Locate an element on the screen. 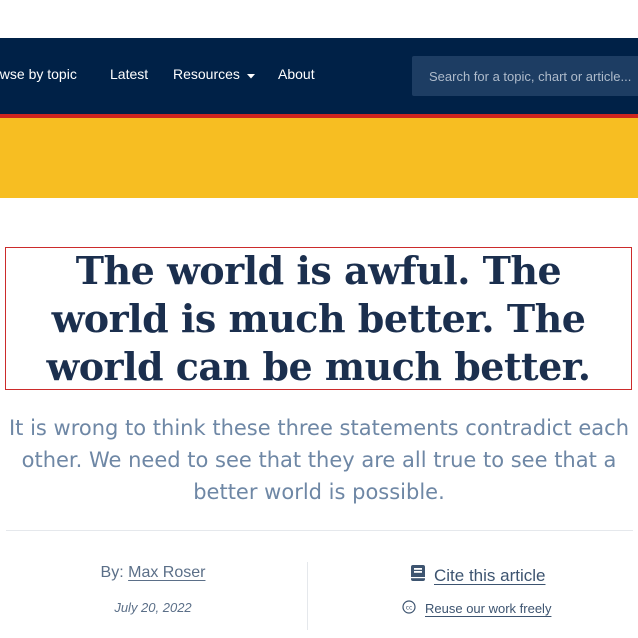  search-box is located at coordinates (525, 76).